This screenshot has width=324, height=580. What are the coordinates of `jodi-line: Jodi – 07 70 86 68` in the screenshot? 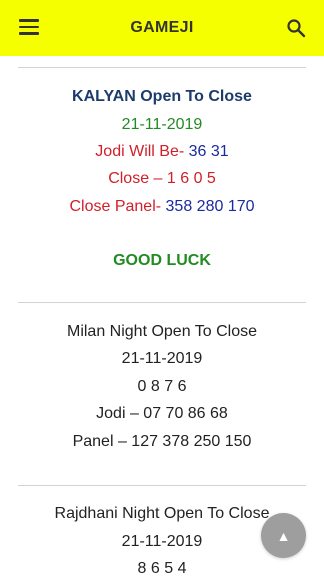 It's located at (162, 413).